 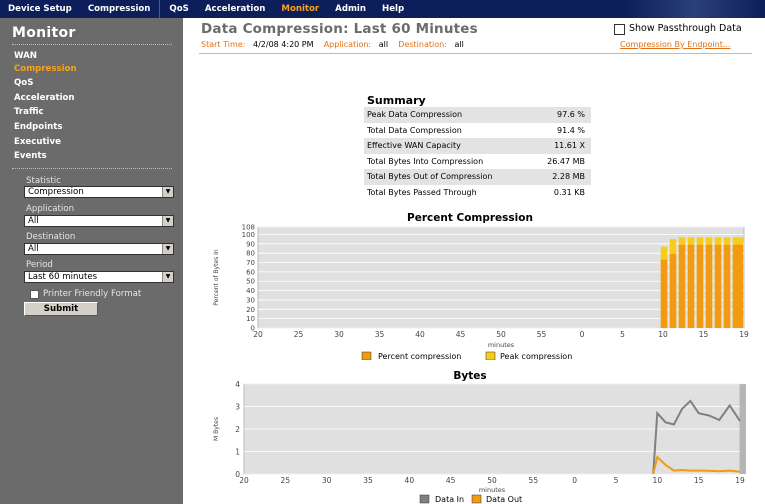 What do you see at coordinates (244, 480) in the screenshot?
I see `x-tick-label: 20` at bounding box center [244, 480].